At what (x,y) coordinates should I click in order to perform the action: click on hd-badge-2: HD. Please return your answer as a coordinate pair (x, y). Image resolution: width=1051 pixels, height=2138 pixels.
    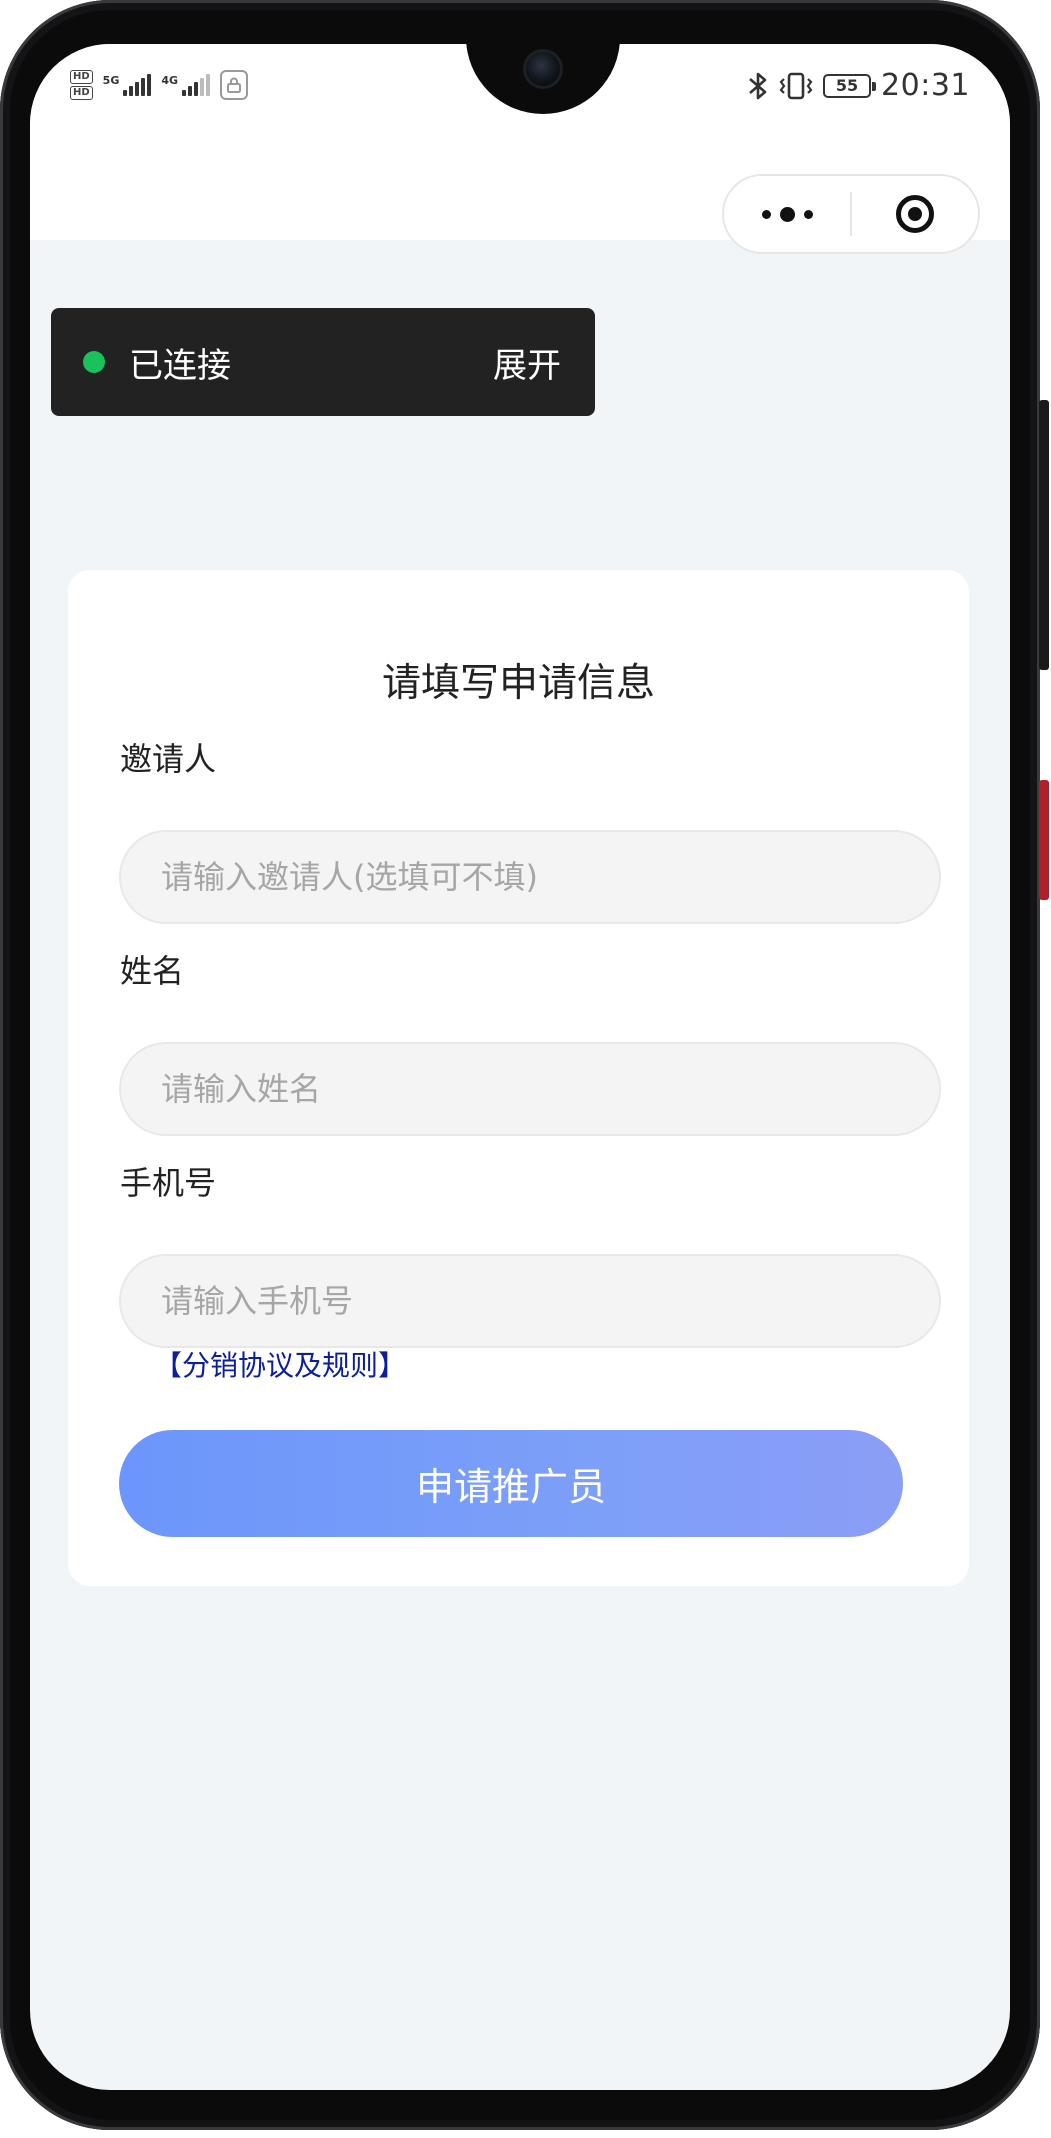
    Looking at the image, I should click on (81, 93).